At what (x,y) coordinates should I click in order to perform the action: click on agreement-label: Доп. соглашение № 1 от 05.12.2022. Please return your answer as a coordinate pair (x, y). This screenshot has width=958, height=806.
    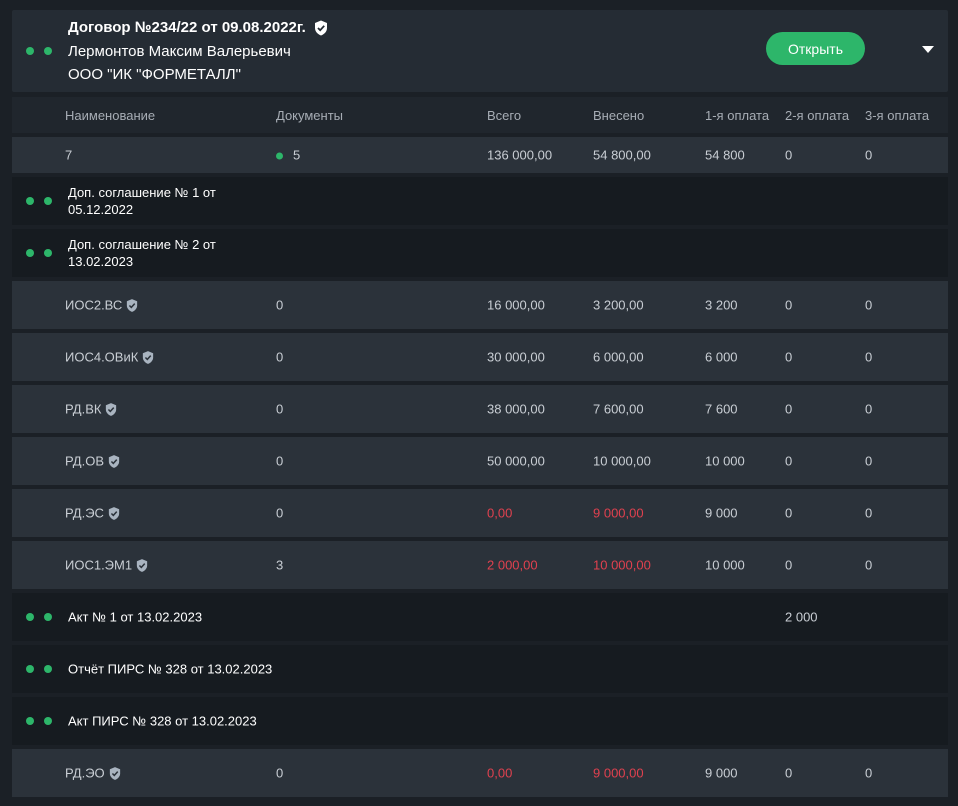
    Looking at the image, I should click on (142, 201).